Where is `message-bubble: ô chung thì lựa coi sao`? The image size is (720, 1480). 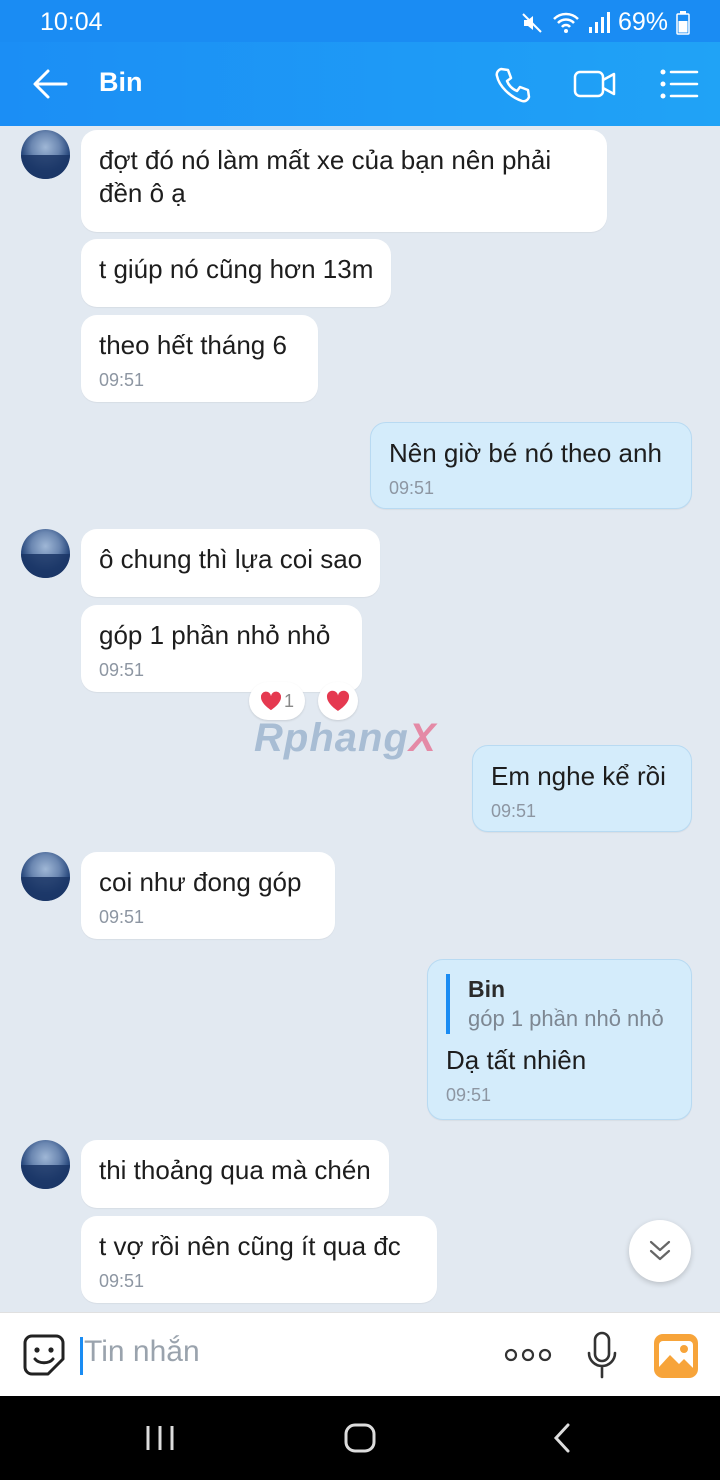 message-bubble: ô chung thì lựa coi sao is located at coordinates (231, 563).